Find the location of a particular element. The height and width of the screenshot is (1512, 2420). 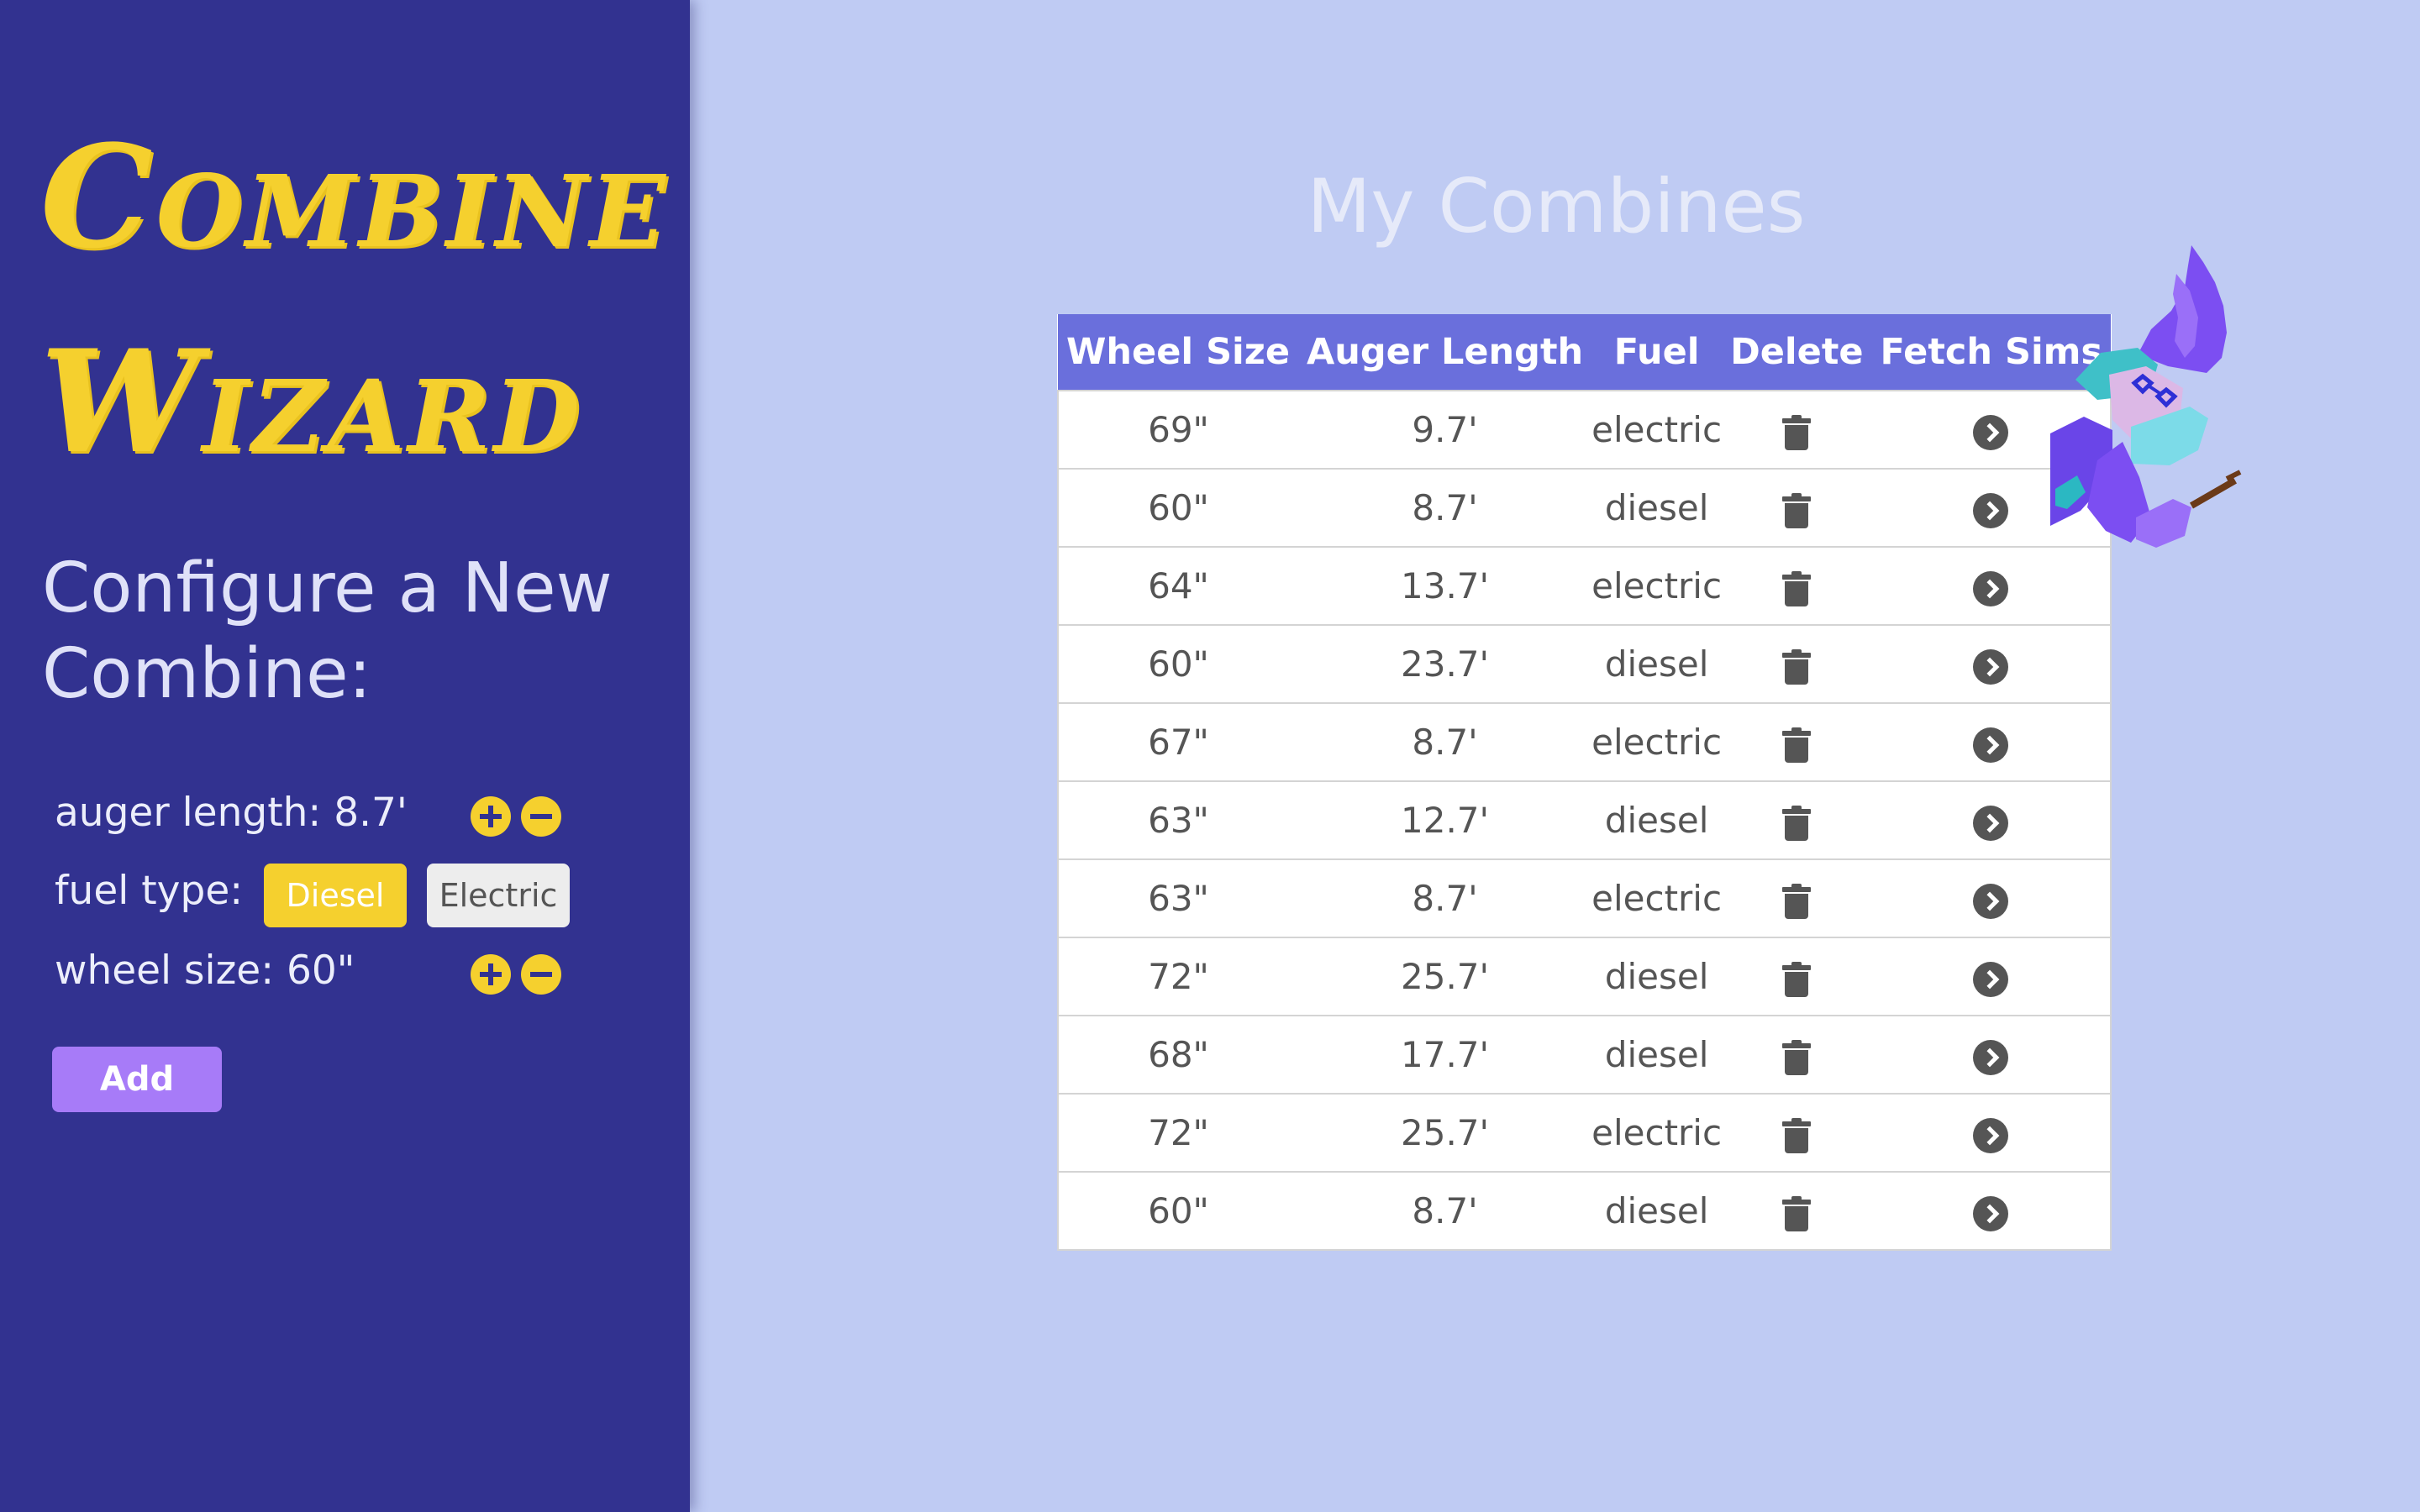

cell-auger-length: 13.7' is located at coordinates (1444, 585).